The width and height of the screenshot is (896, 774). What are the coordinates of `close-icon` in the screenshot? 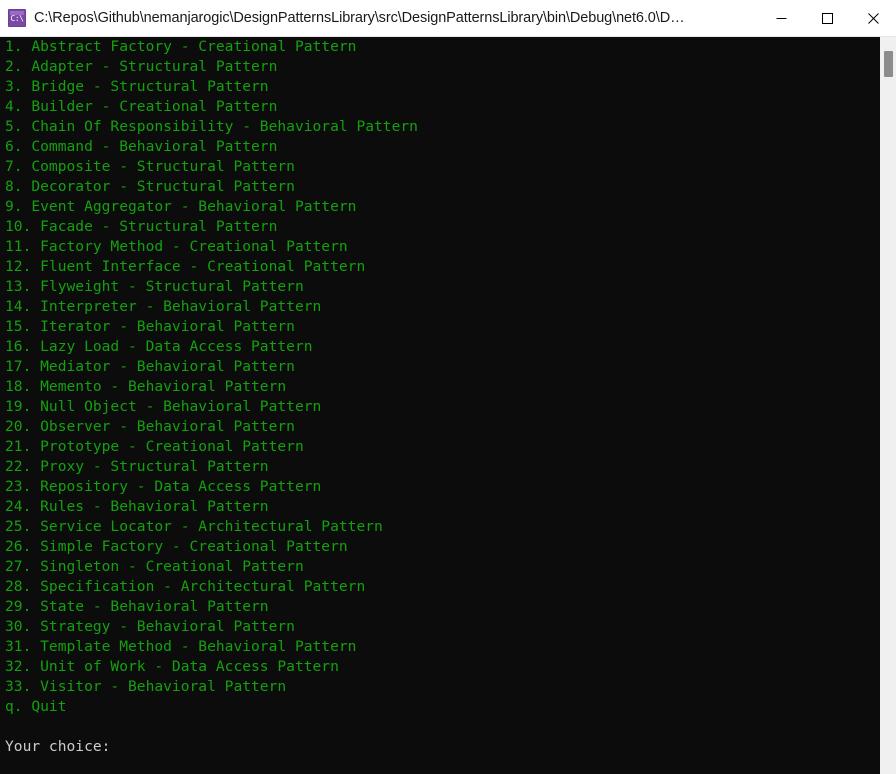 It's located at (873, 18).